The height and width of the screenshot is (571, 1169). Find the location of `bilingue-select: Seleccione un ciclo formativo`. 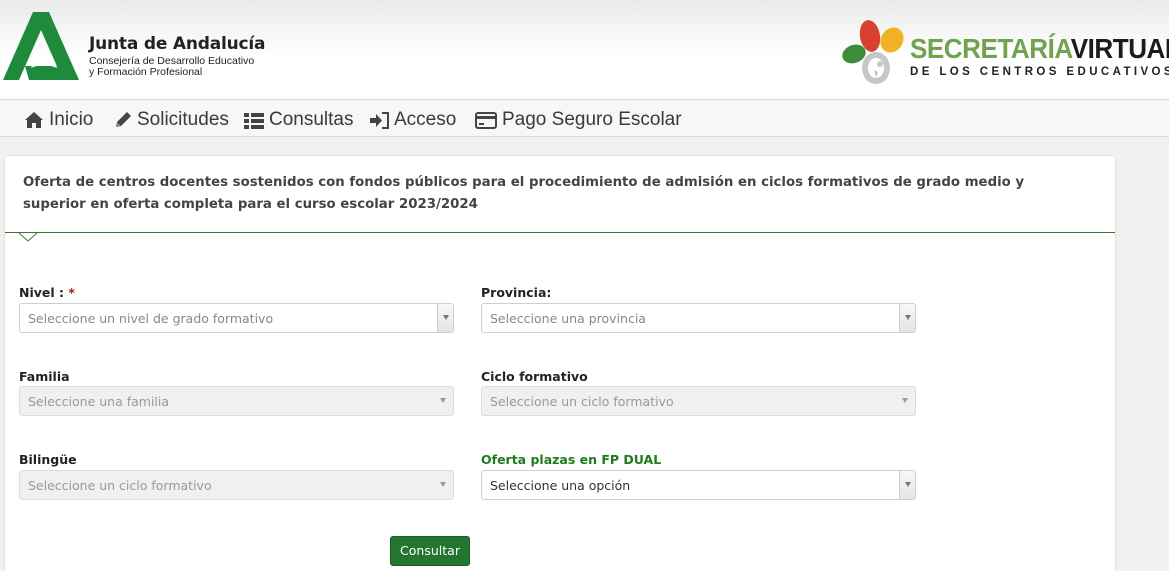

bilingue-select: Seleccione un ciclo formativo is located at coordinates (236, 485).